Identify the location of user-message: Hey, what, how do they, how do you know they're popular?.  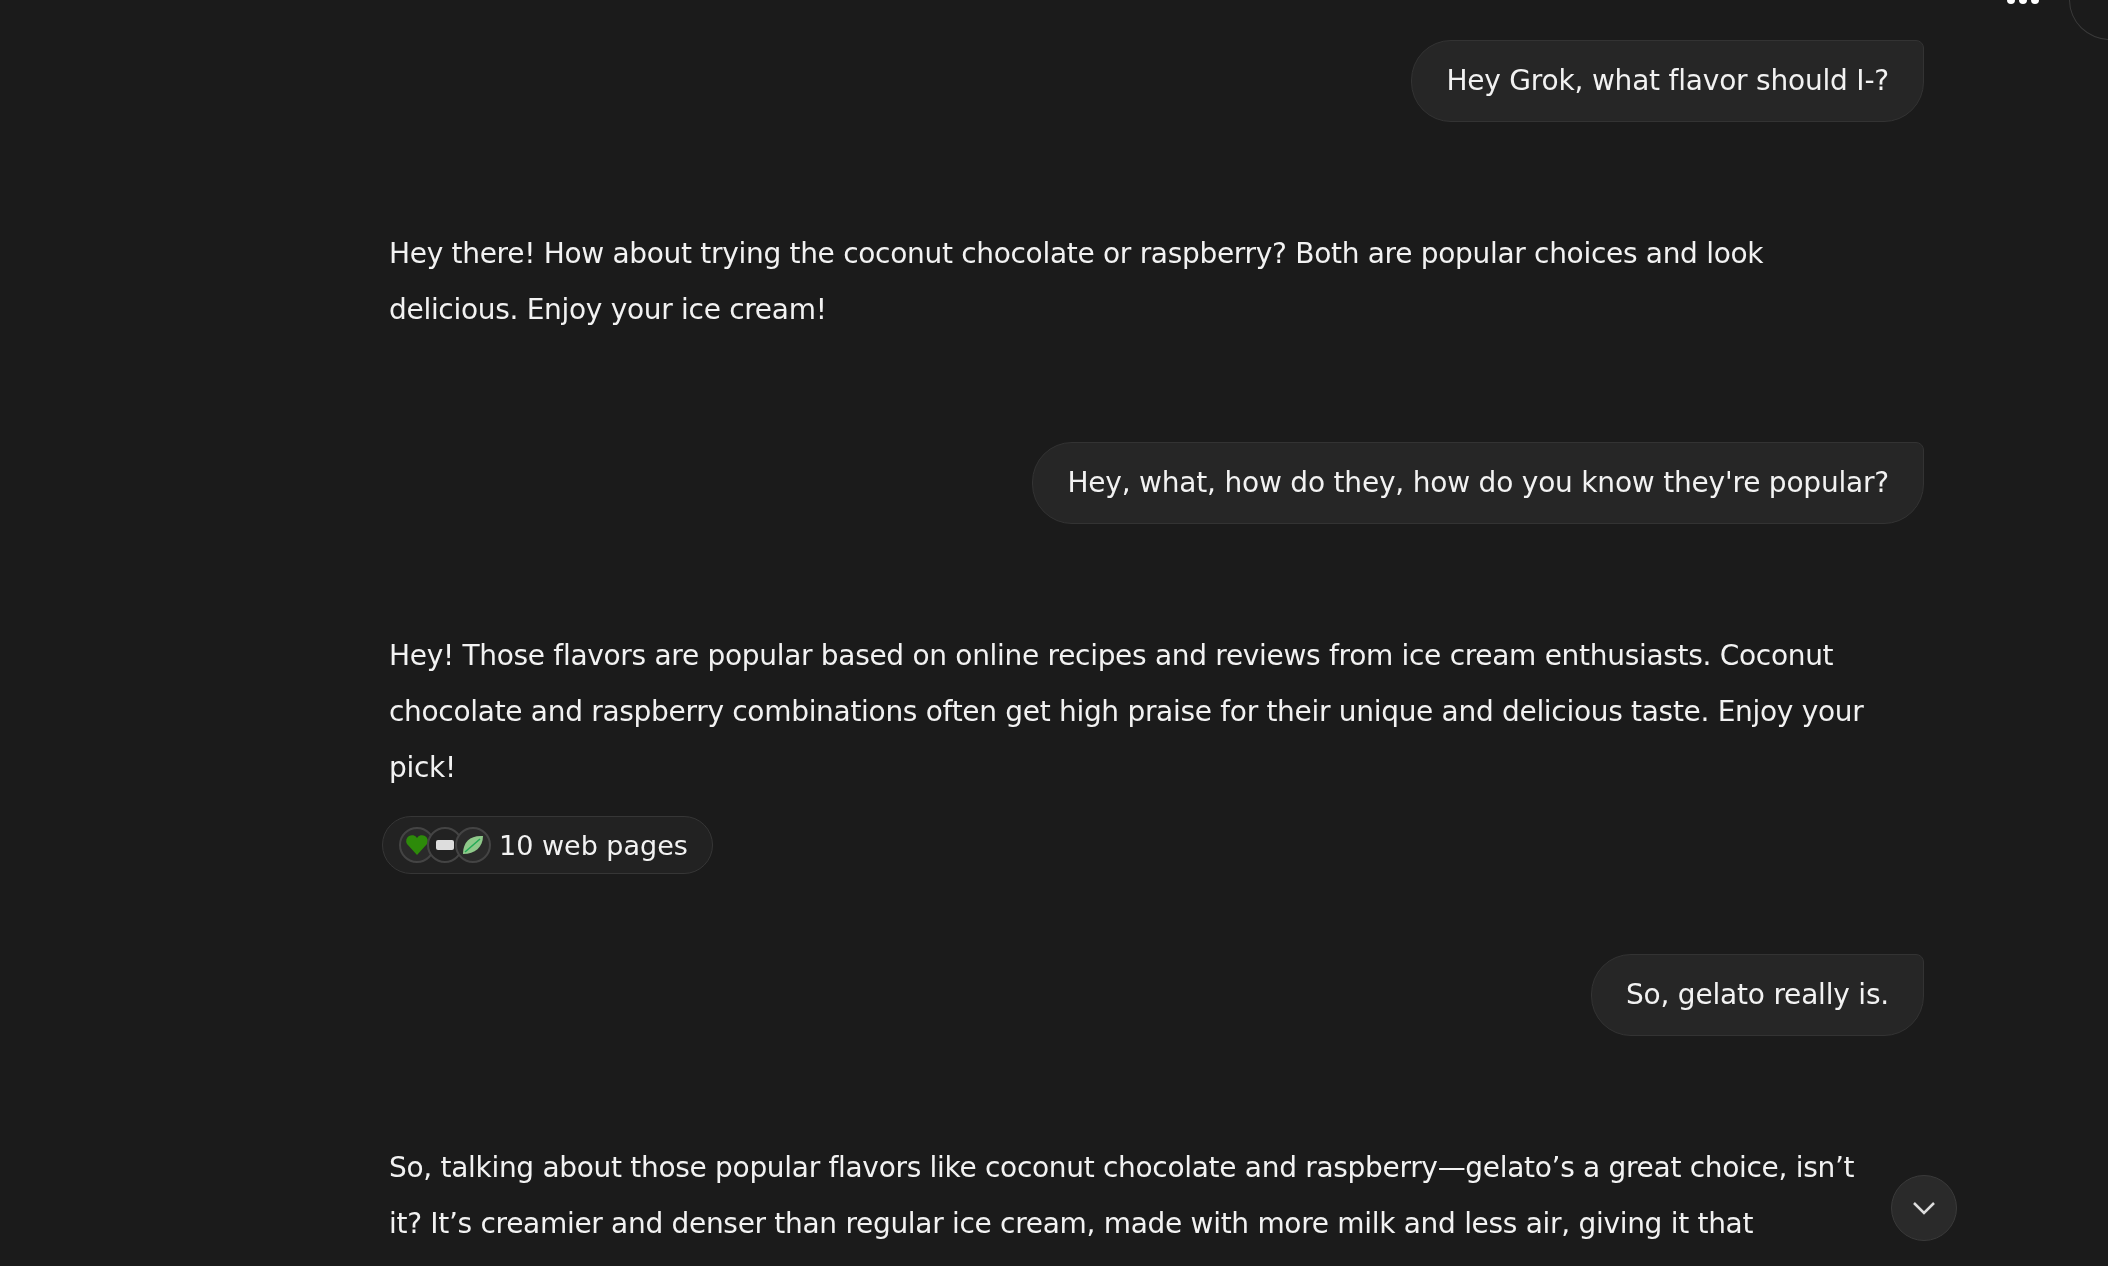
(1478, 483).